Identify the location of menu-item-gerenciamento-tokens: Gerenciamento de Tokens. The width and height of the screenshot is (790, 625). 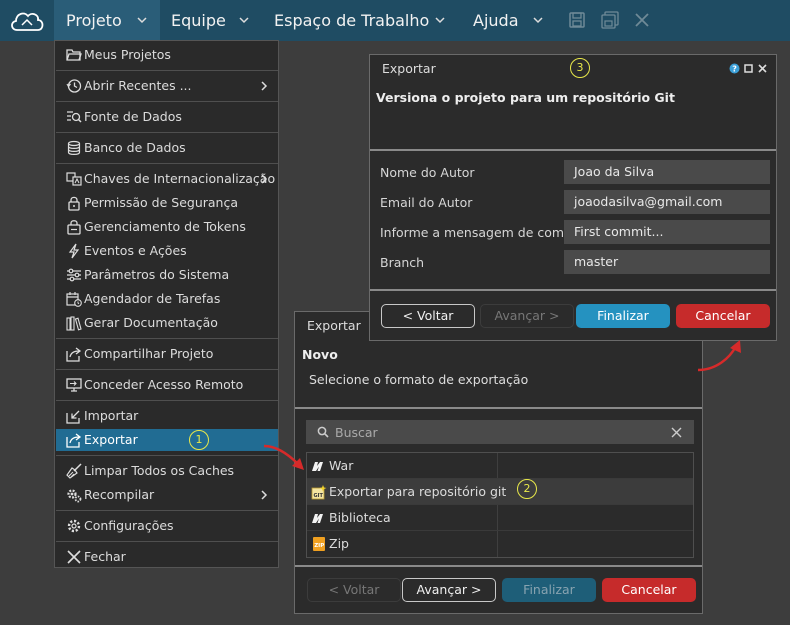
(167, 227).